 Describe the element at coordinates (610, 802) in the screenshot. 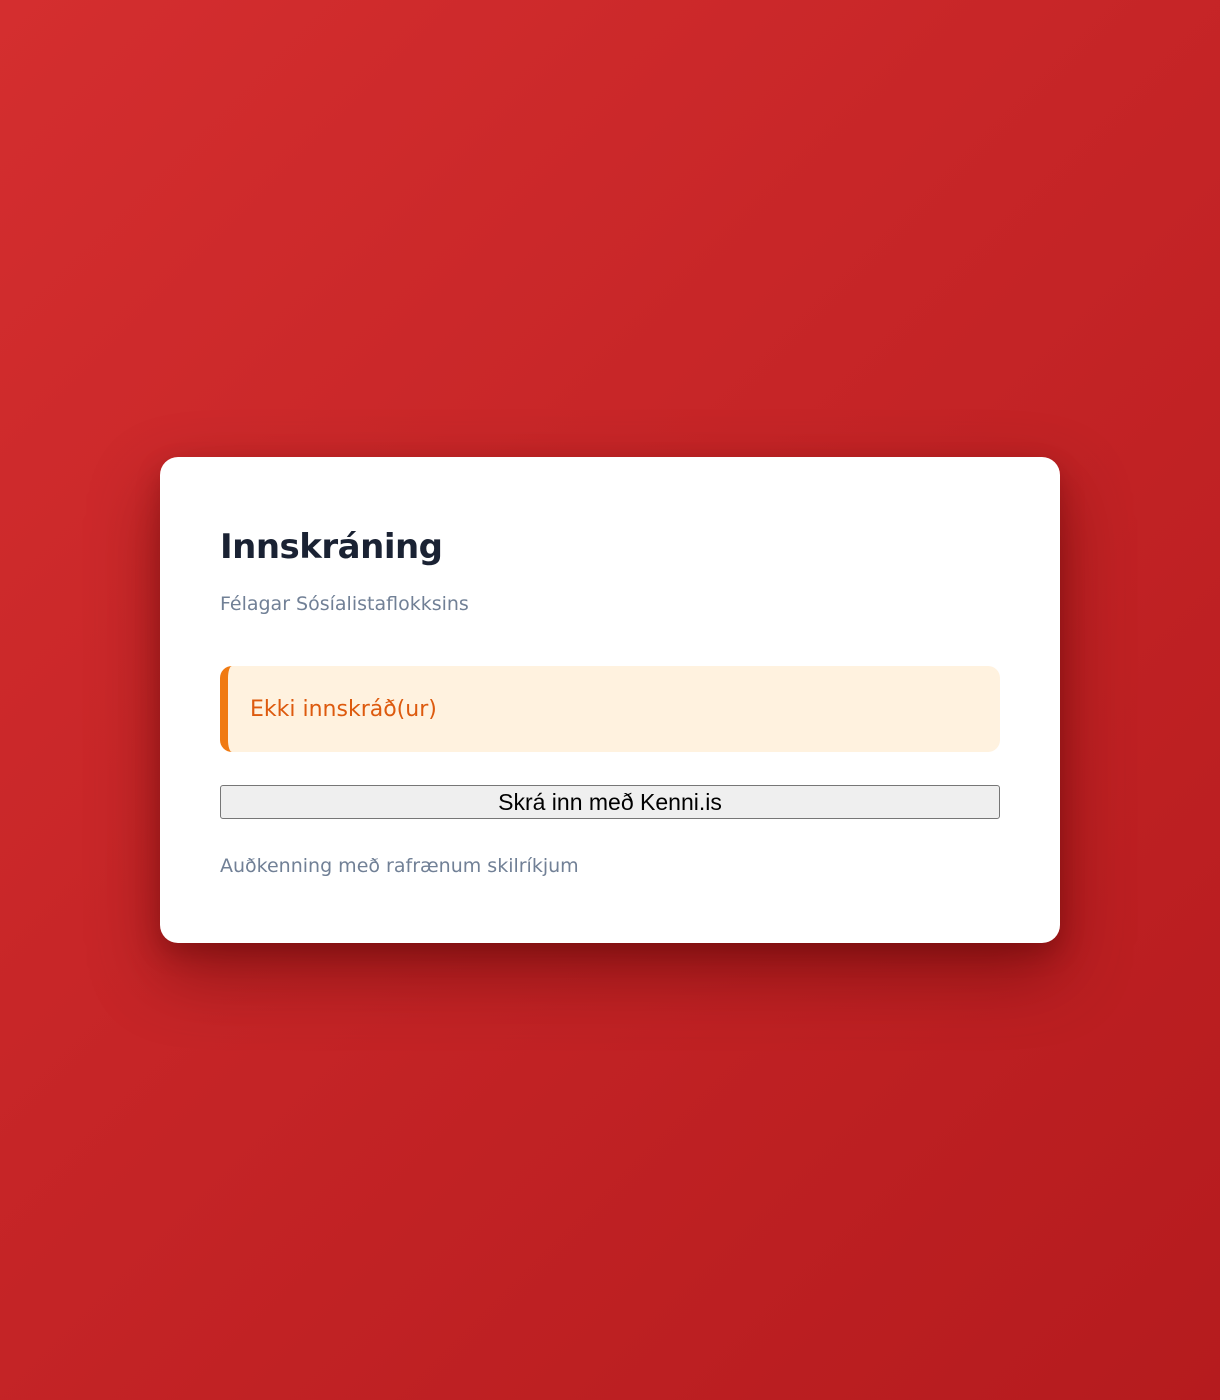

I see `login-kenni-button: Skrá inn með Kenni.is` at that location.